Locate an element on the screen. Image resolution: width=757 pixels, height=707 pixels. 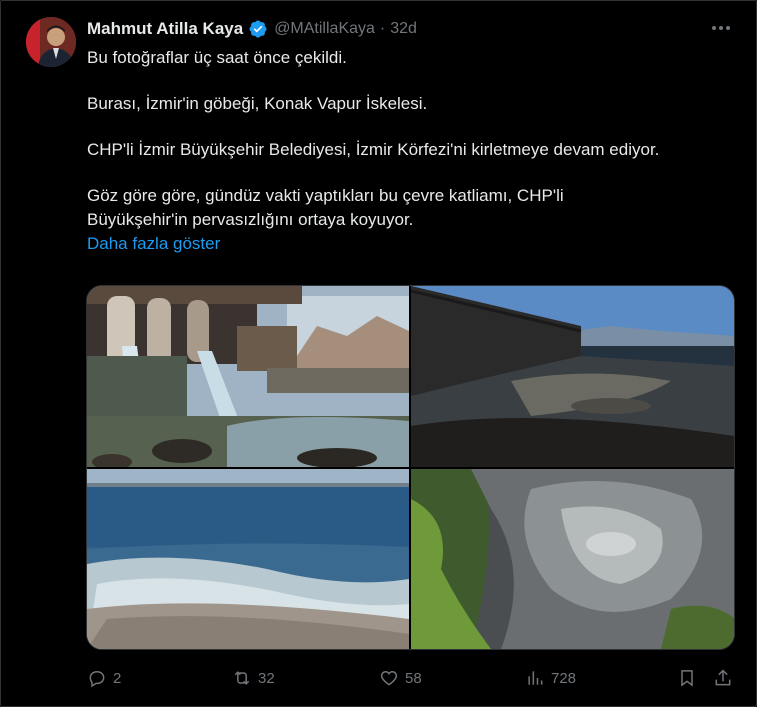
like-button: 58 is located at coordinates (397, 678).